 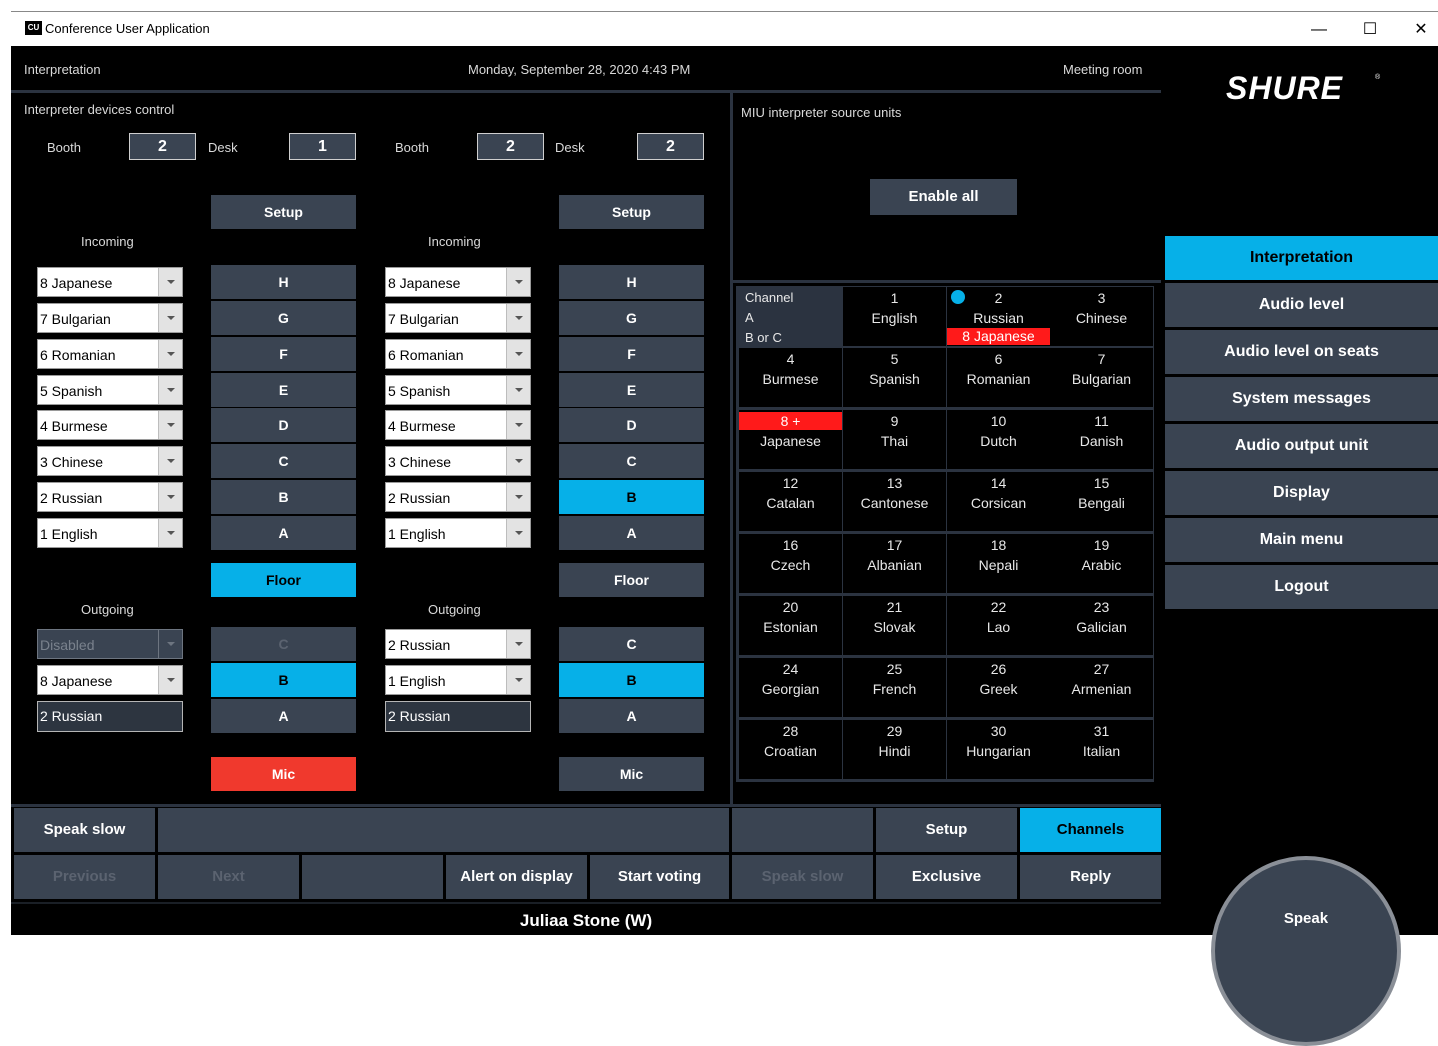 What do you see at coordinates (283, 461) in the screenshot?
I see `incoming-button-c-1: C` at bounding box center [283, 461].